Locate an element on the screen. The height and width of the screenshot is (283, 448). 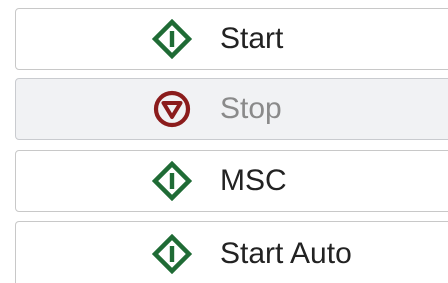
stop-circle-icon is located at coordinates (172, 109).